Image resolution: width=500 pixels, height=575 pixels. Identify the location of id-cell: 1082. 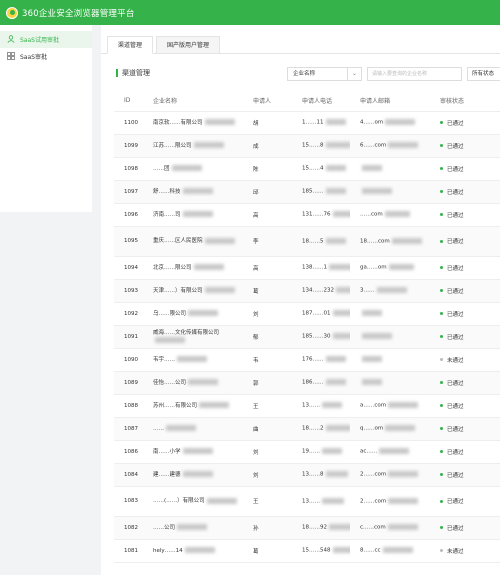
(128, 528).